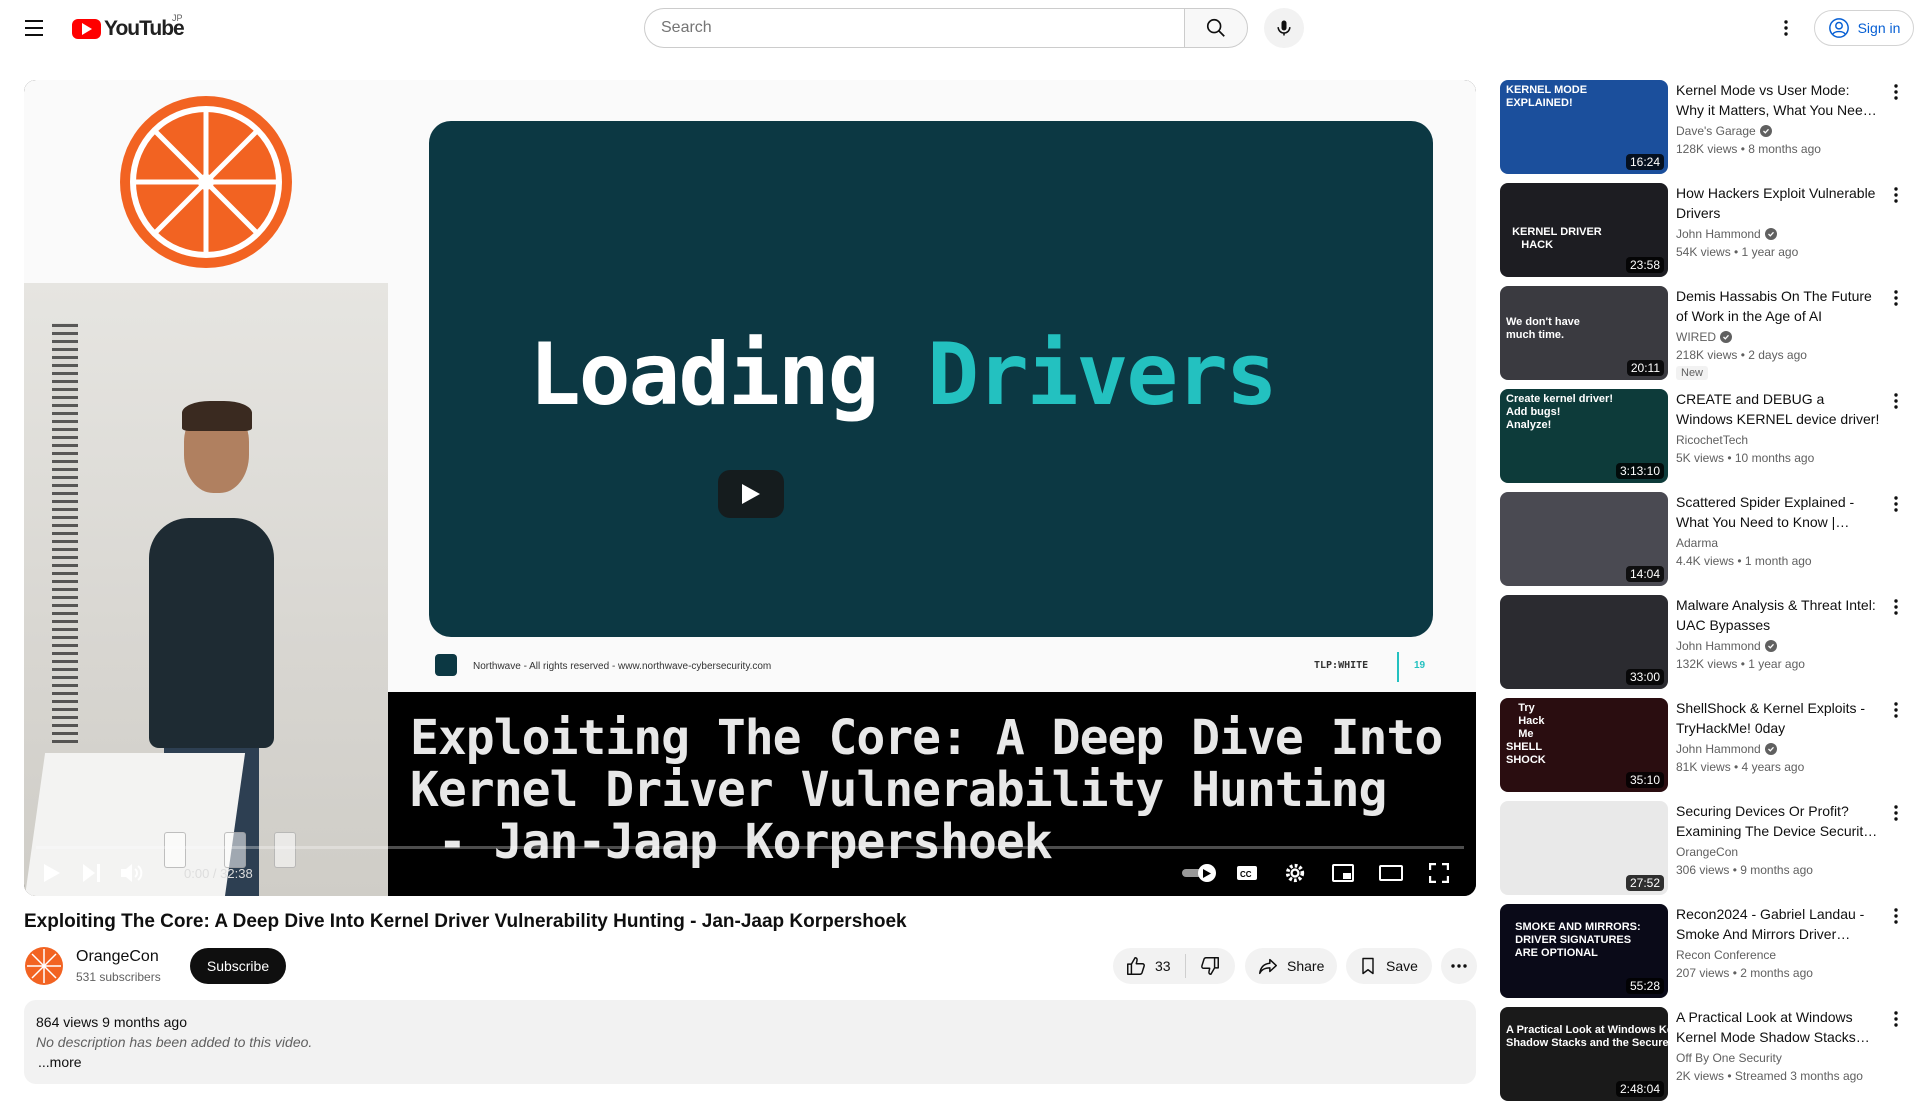 This screenshot has height=1101, width=1920. What do you see at coordinates (1584, 333) in the screenshot?
I see `video-thumbnail: We don't have much time. 20:11` at bounding box center [1584, 333].